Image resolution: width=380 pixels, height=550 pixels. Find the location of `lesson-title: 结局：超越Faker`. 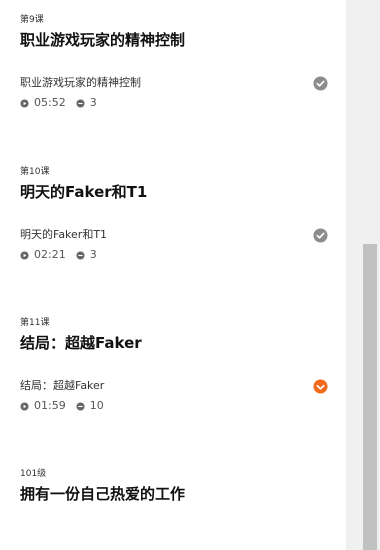

lesson-title: 结局：超越Faker is located at coordinates (81, 343).